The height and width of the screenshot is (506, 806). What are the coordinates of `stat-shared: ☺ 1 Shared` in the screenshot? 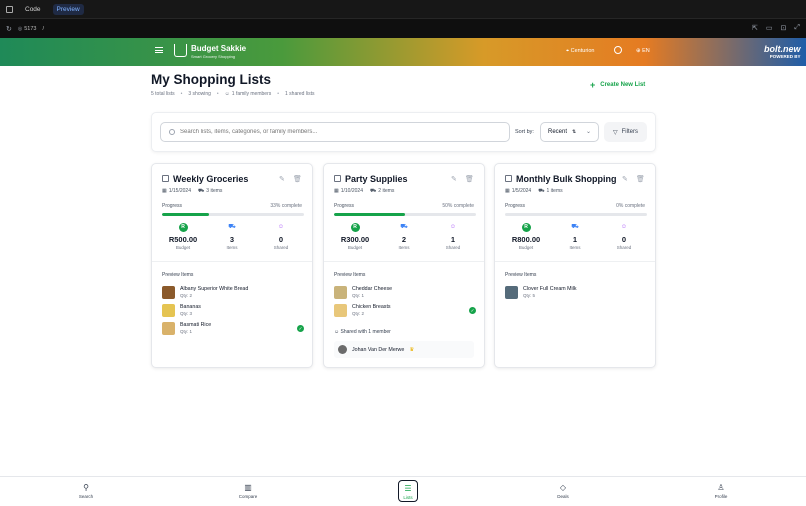 It's located at (453, 236).